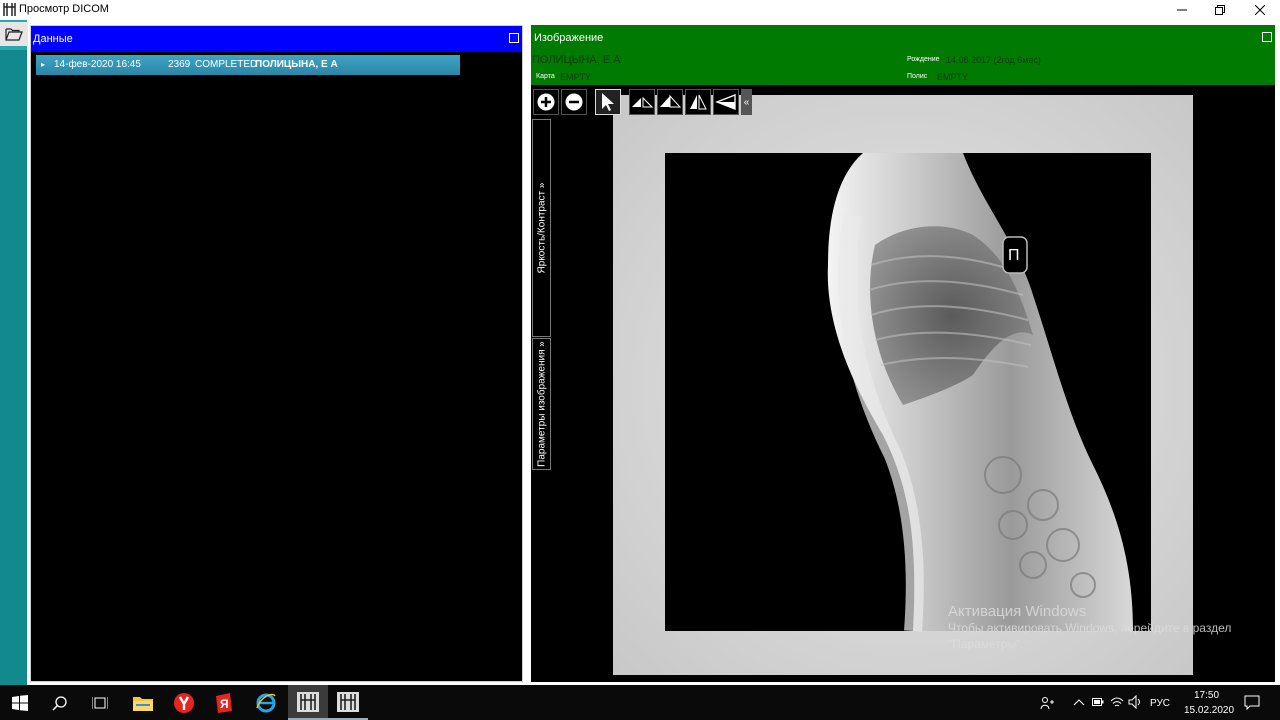  I want to click on zoom-in-icon, so click(546, 102).